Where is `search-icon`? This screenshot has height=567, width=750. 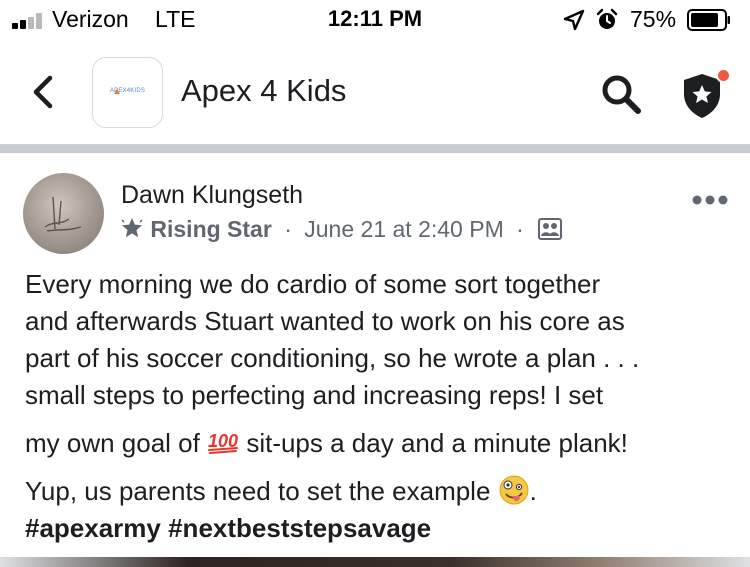 search-icon is located at coordinates (621, 94).